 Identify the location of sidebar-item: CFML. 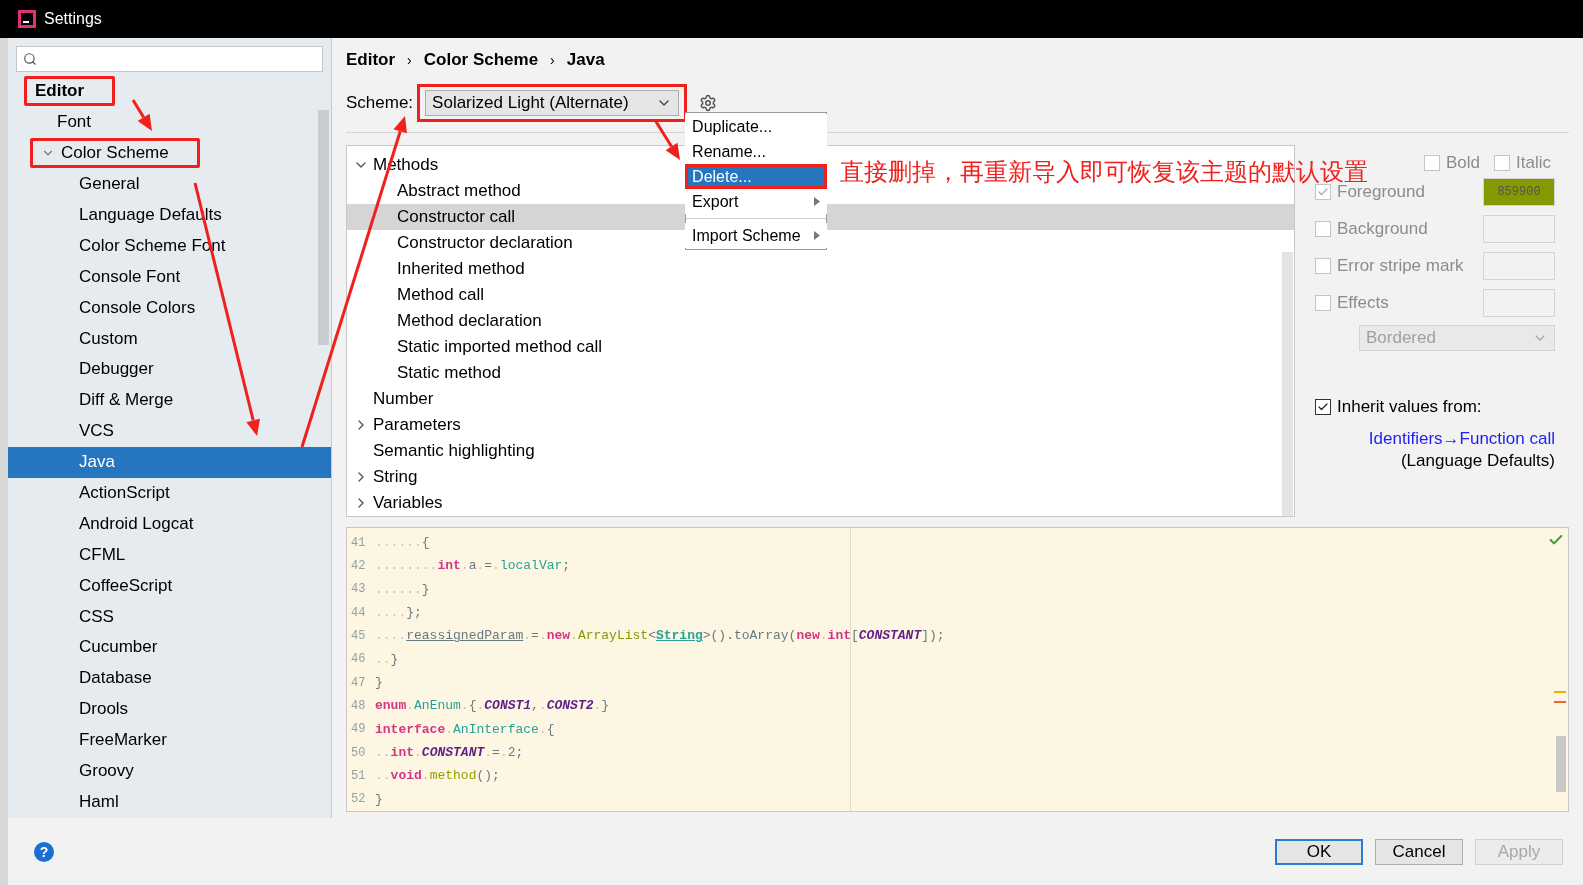
(169, 555).